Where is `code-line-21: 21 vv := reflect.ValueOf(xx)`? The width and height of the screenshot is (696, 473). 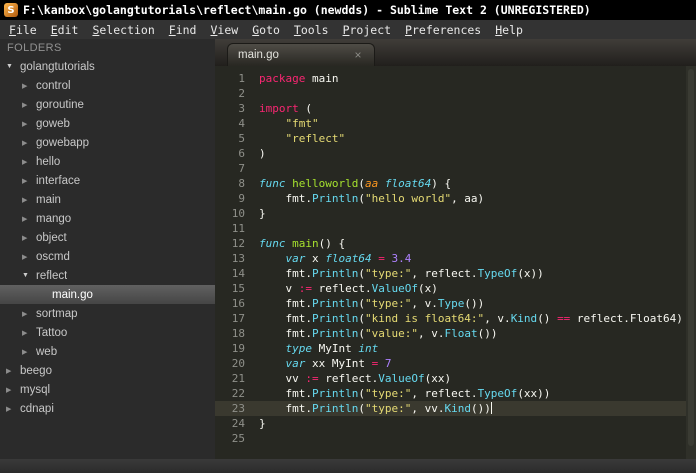
code-line-21: 21 vv := reflect.ValueOf(xx) is located at coordinates (455, 378).